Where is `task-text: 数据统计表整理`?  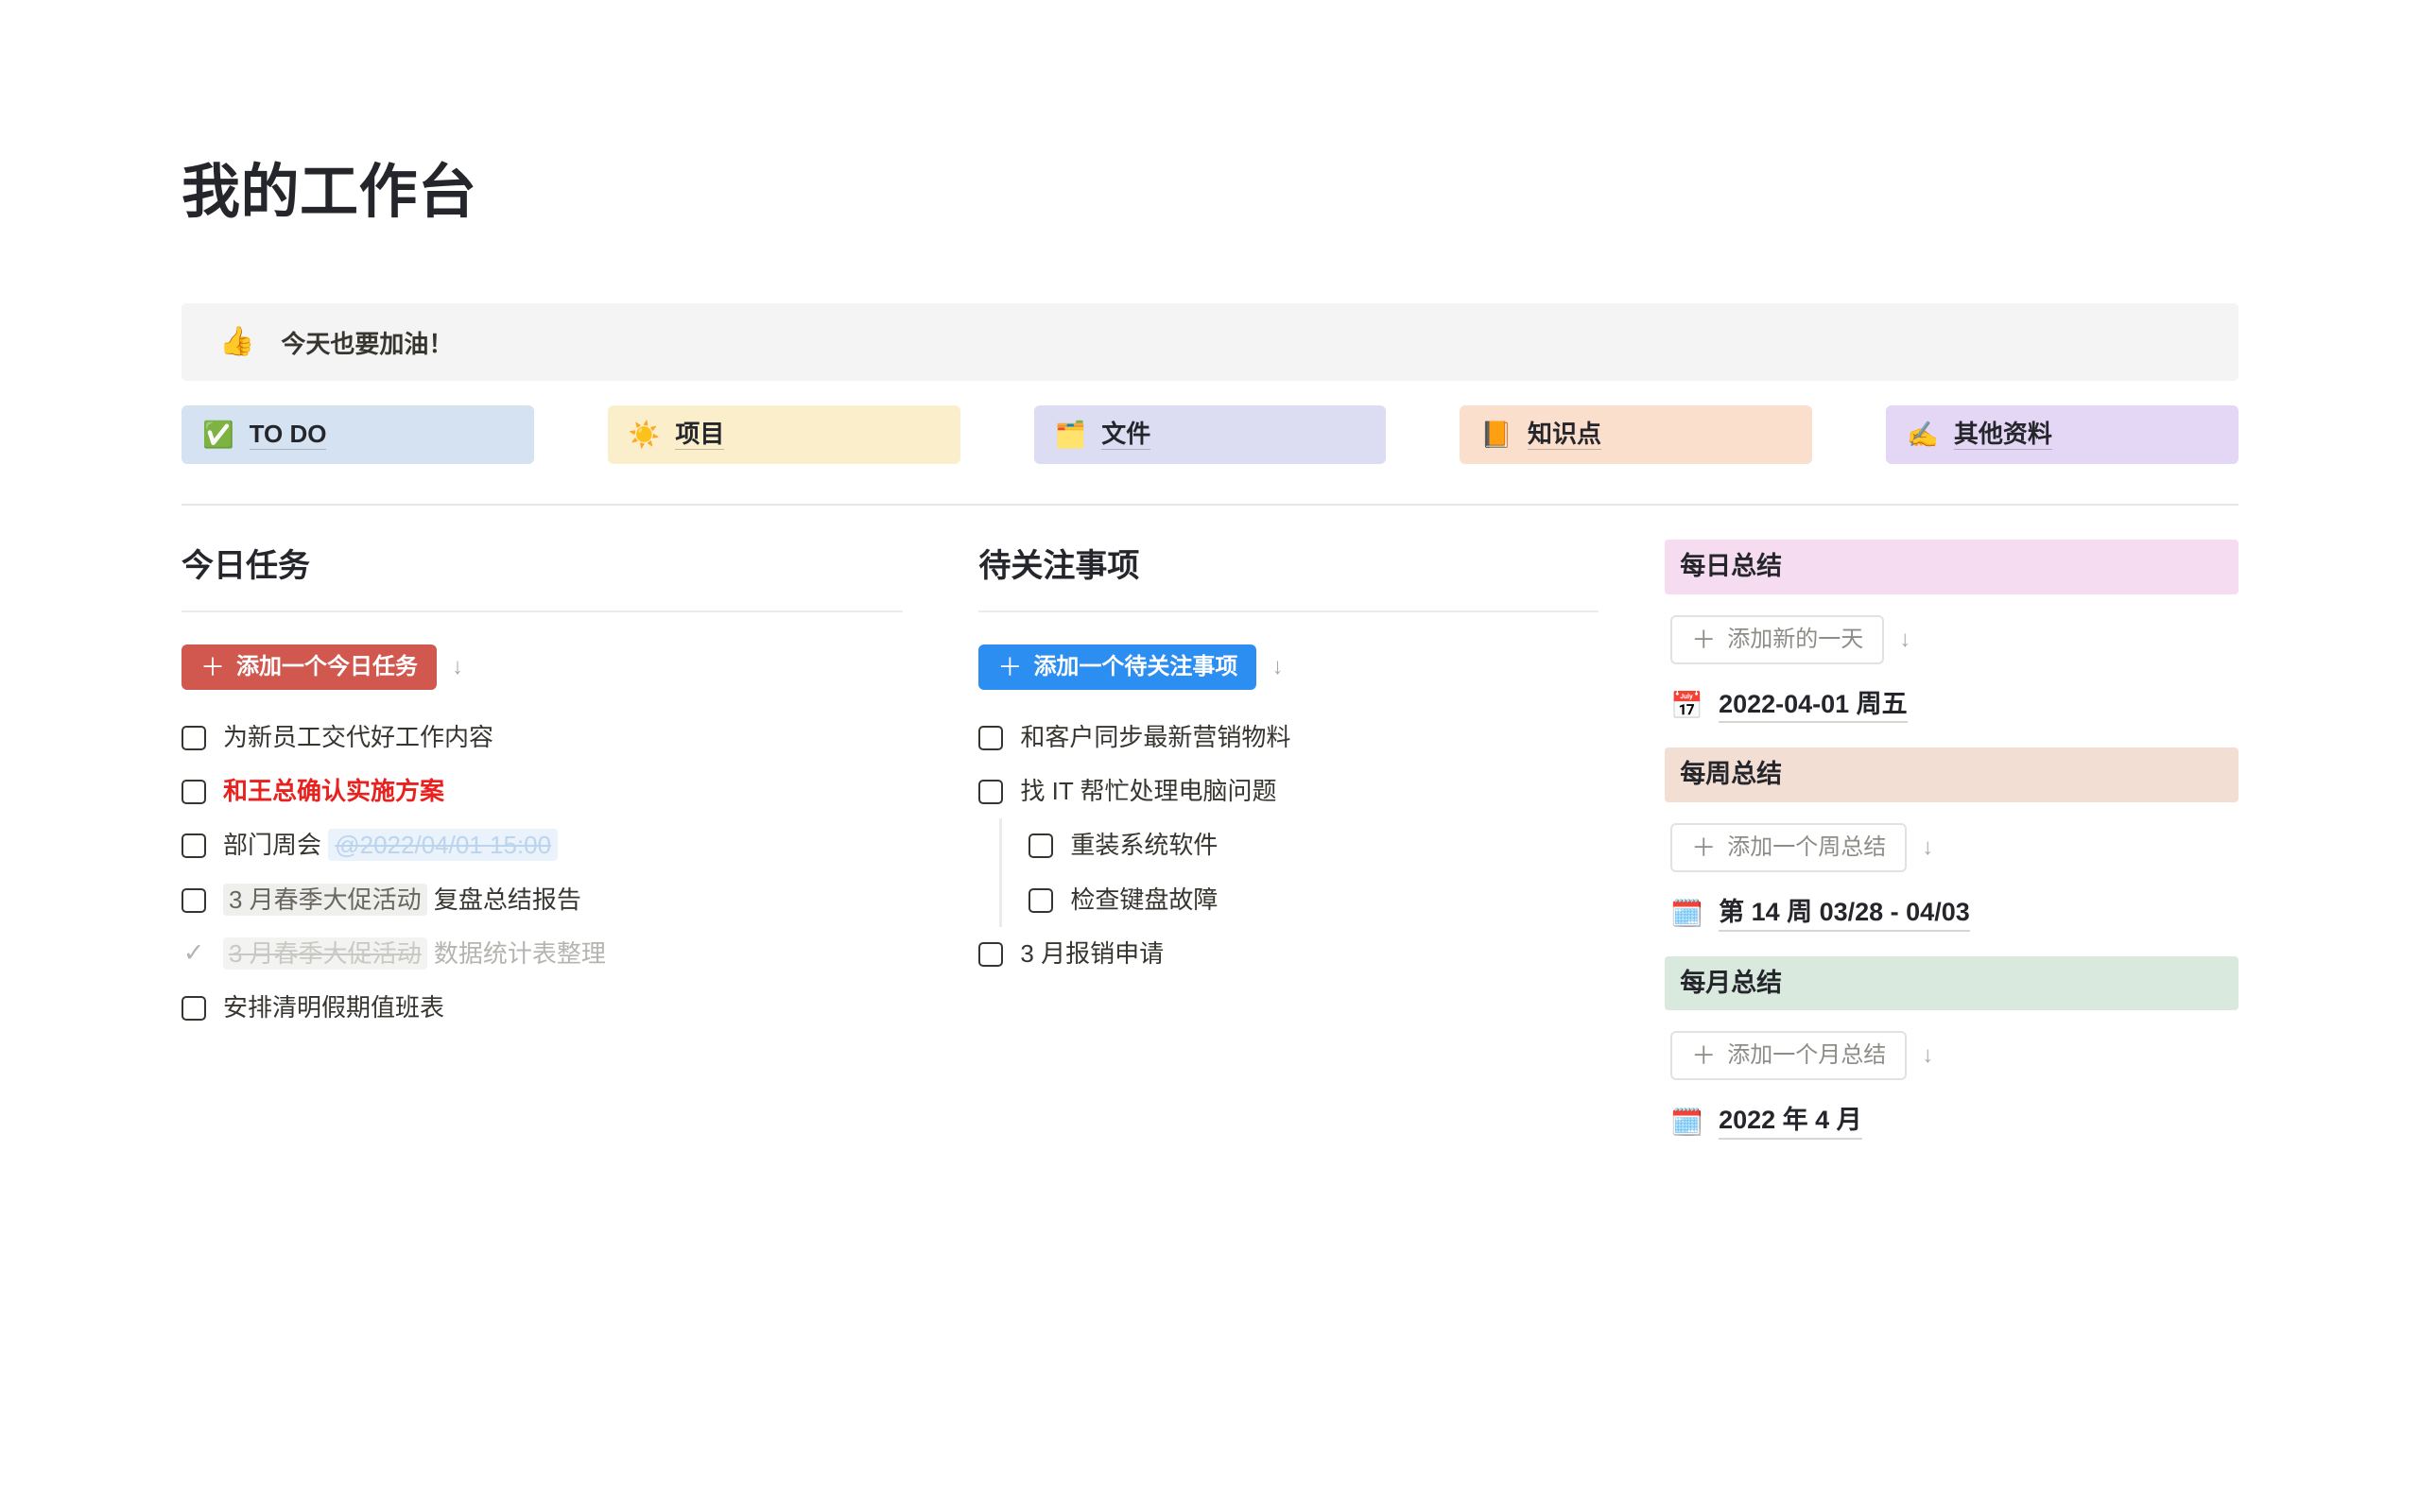
task-text: 数据统计表整理 is located at coordinates (516, 953).